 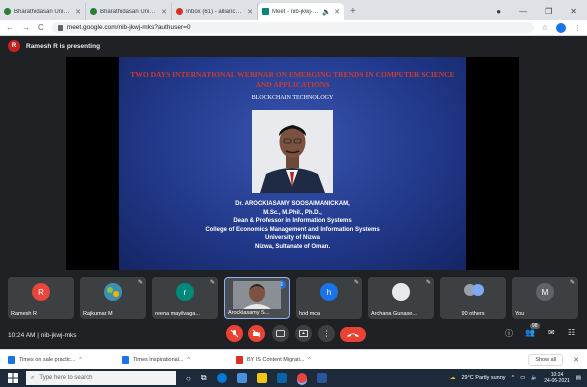 I want to click on profile-avatar, so click(x=561, y=27).